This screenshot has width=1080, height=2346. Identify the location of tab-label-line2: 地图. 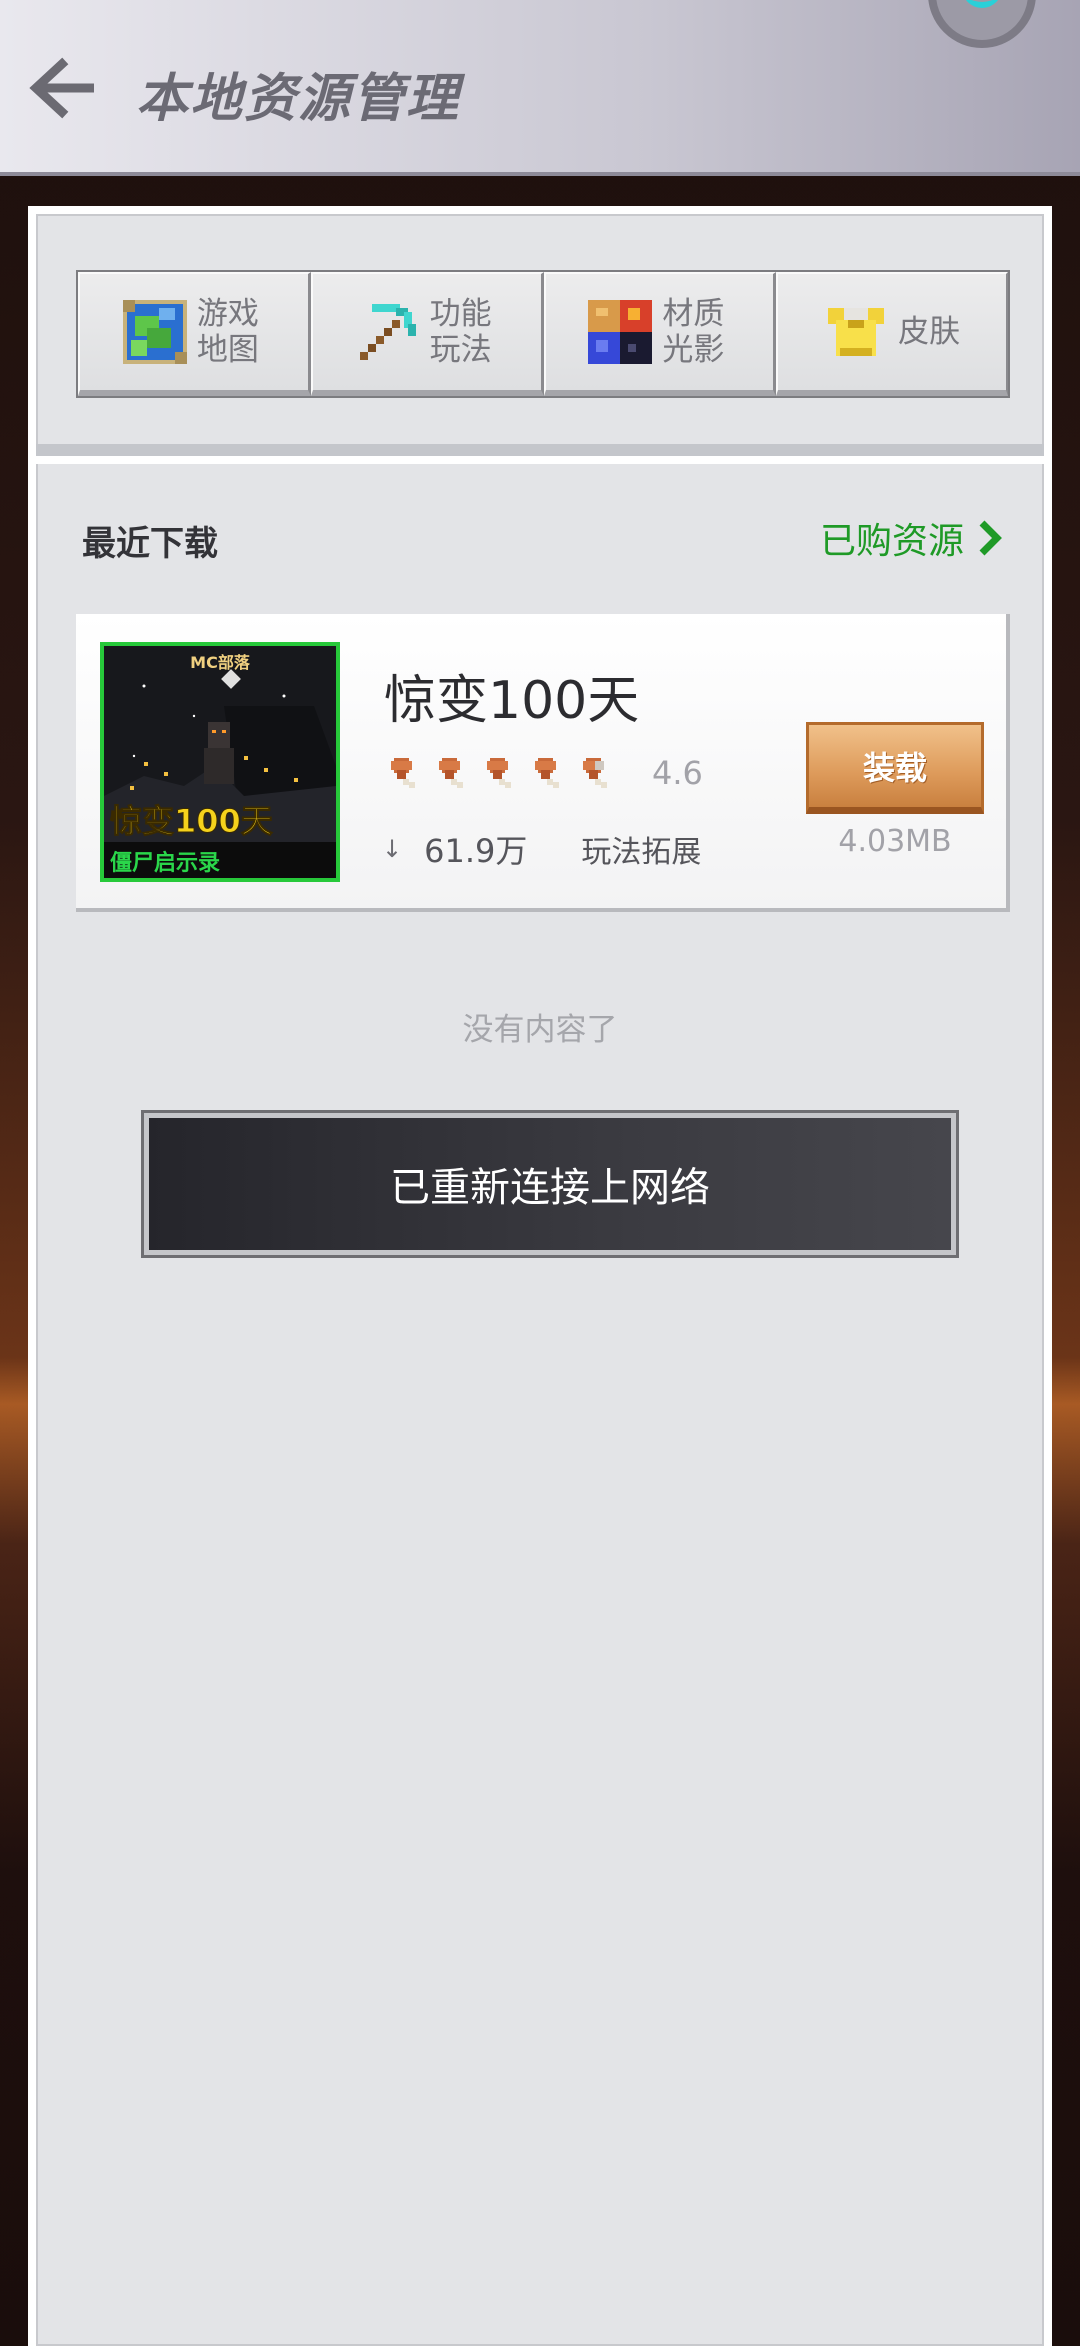
(227, 350).